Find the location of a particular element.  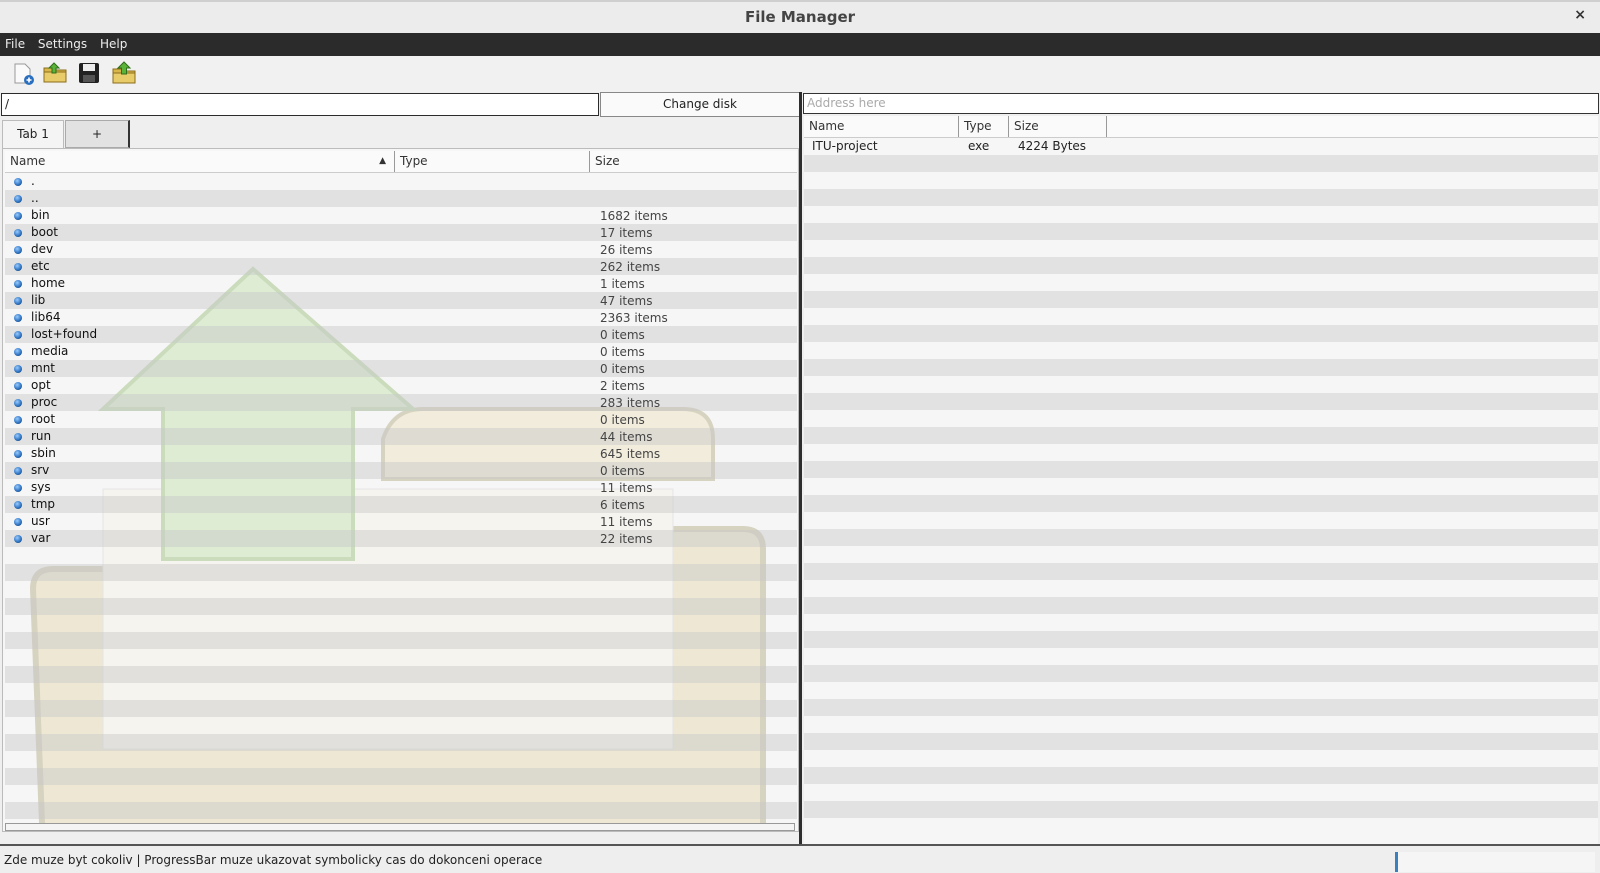

menu-help: Help is located at coordinates (113, 42).